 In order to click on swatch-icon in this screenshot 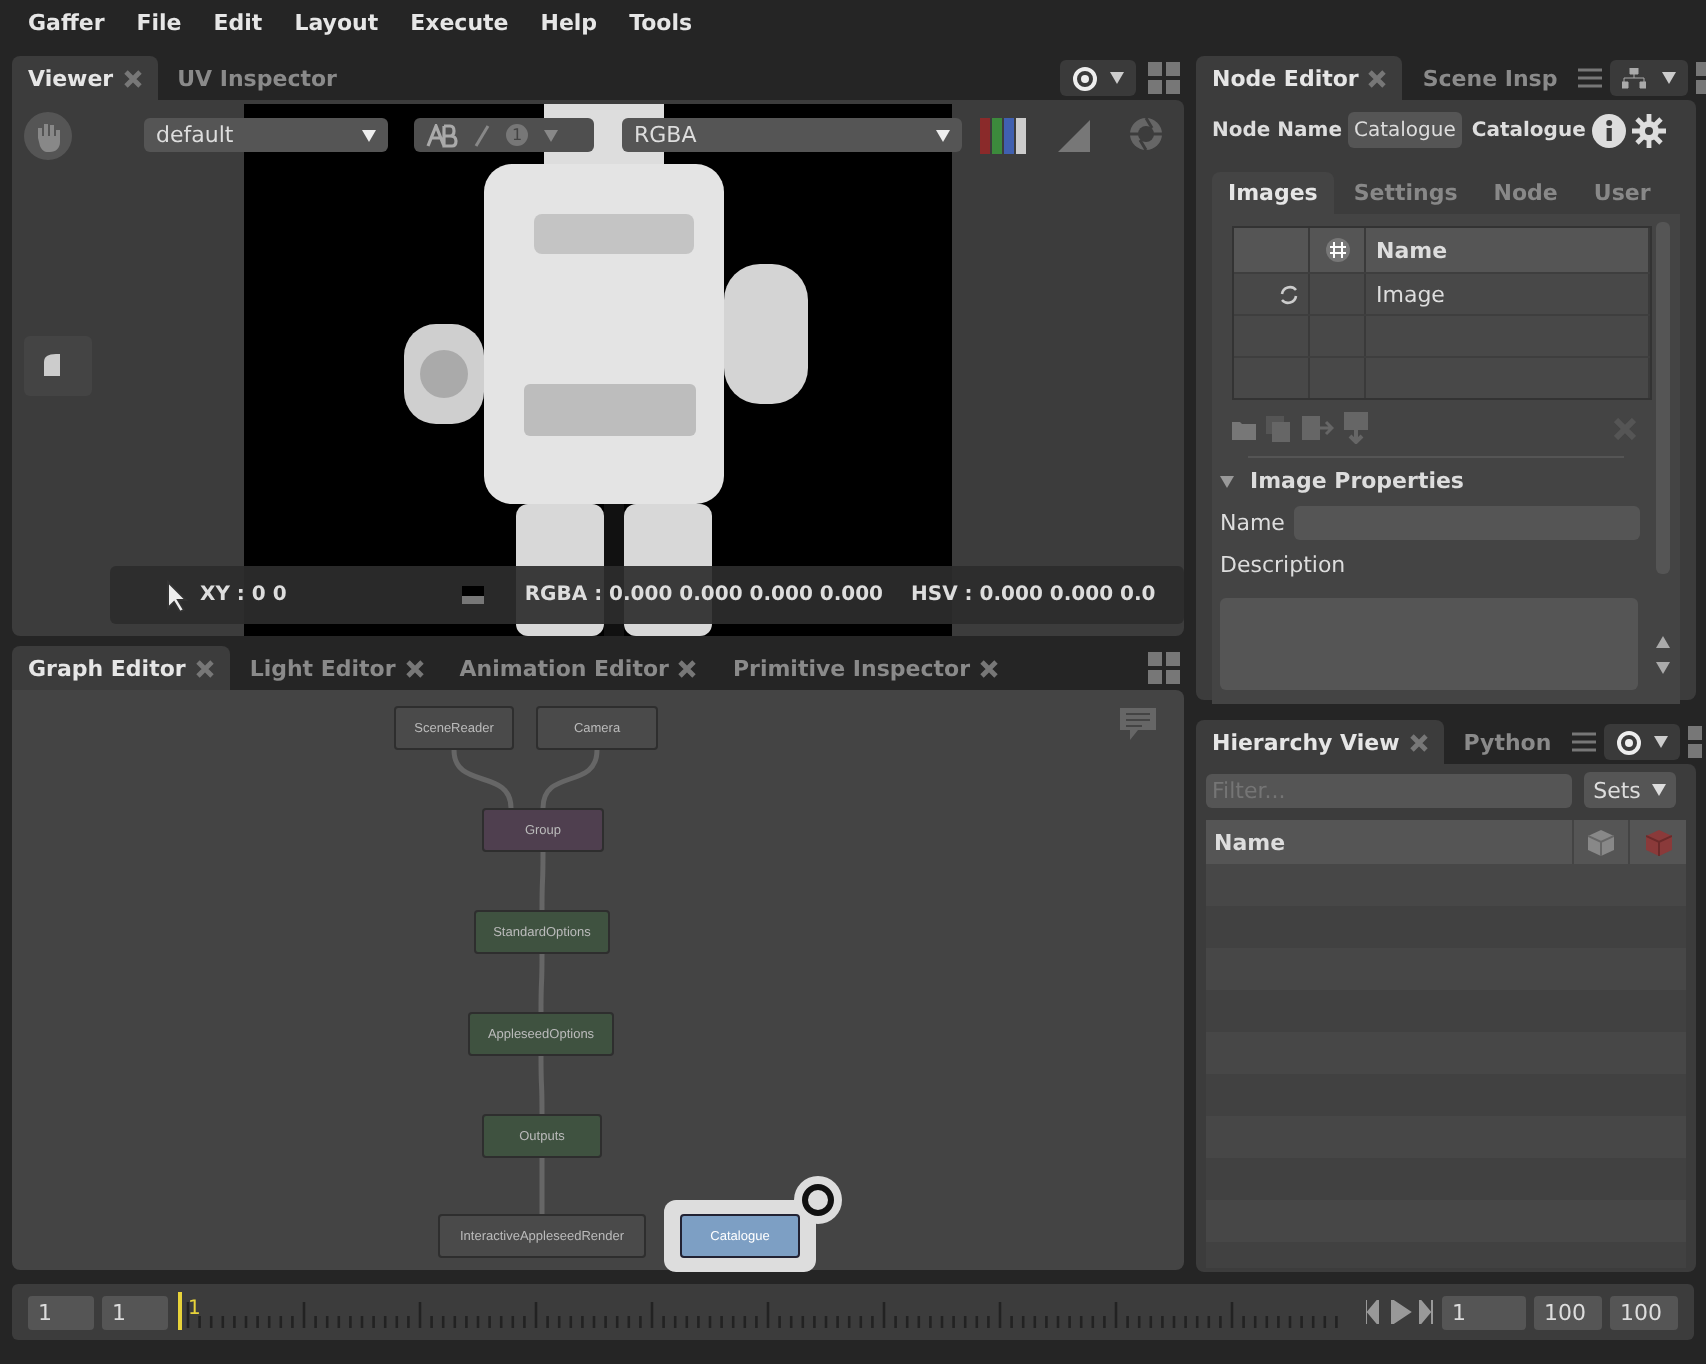, I will do `click(473, 595)`.